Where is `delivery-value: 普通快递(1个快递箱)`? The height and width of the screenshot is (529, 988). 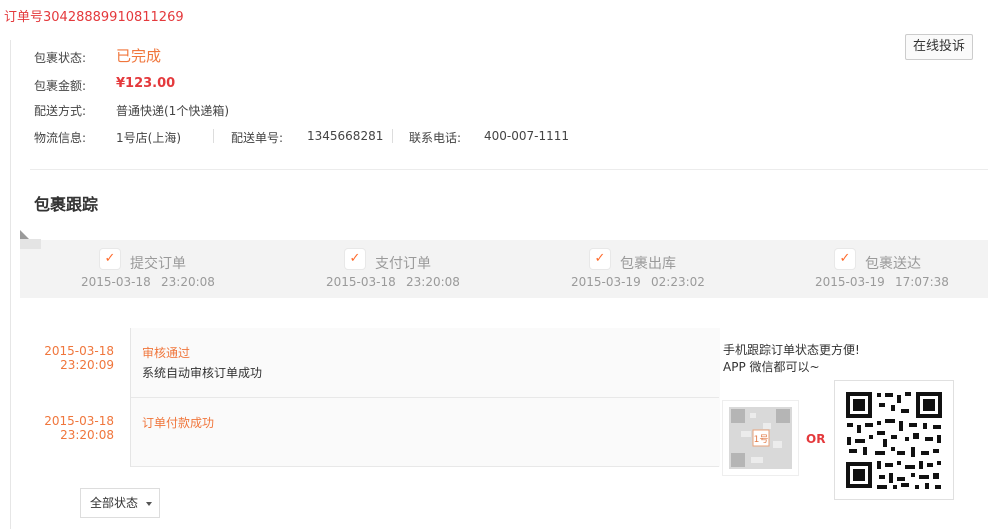
delivery-value: 普通快递(1个快递箱) is located at coordinates (172, 111).